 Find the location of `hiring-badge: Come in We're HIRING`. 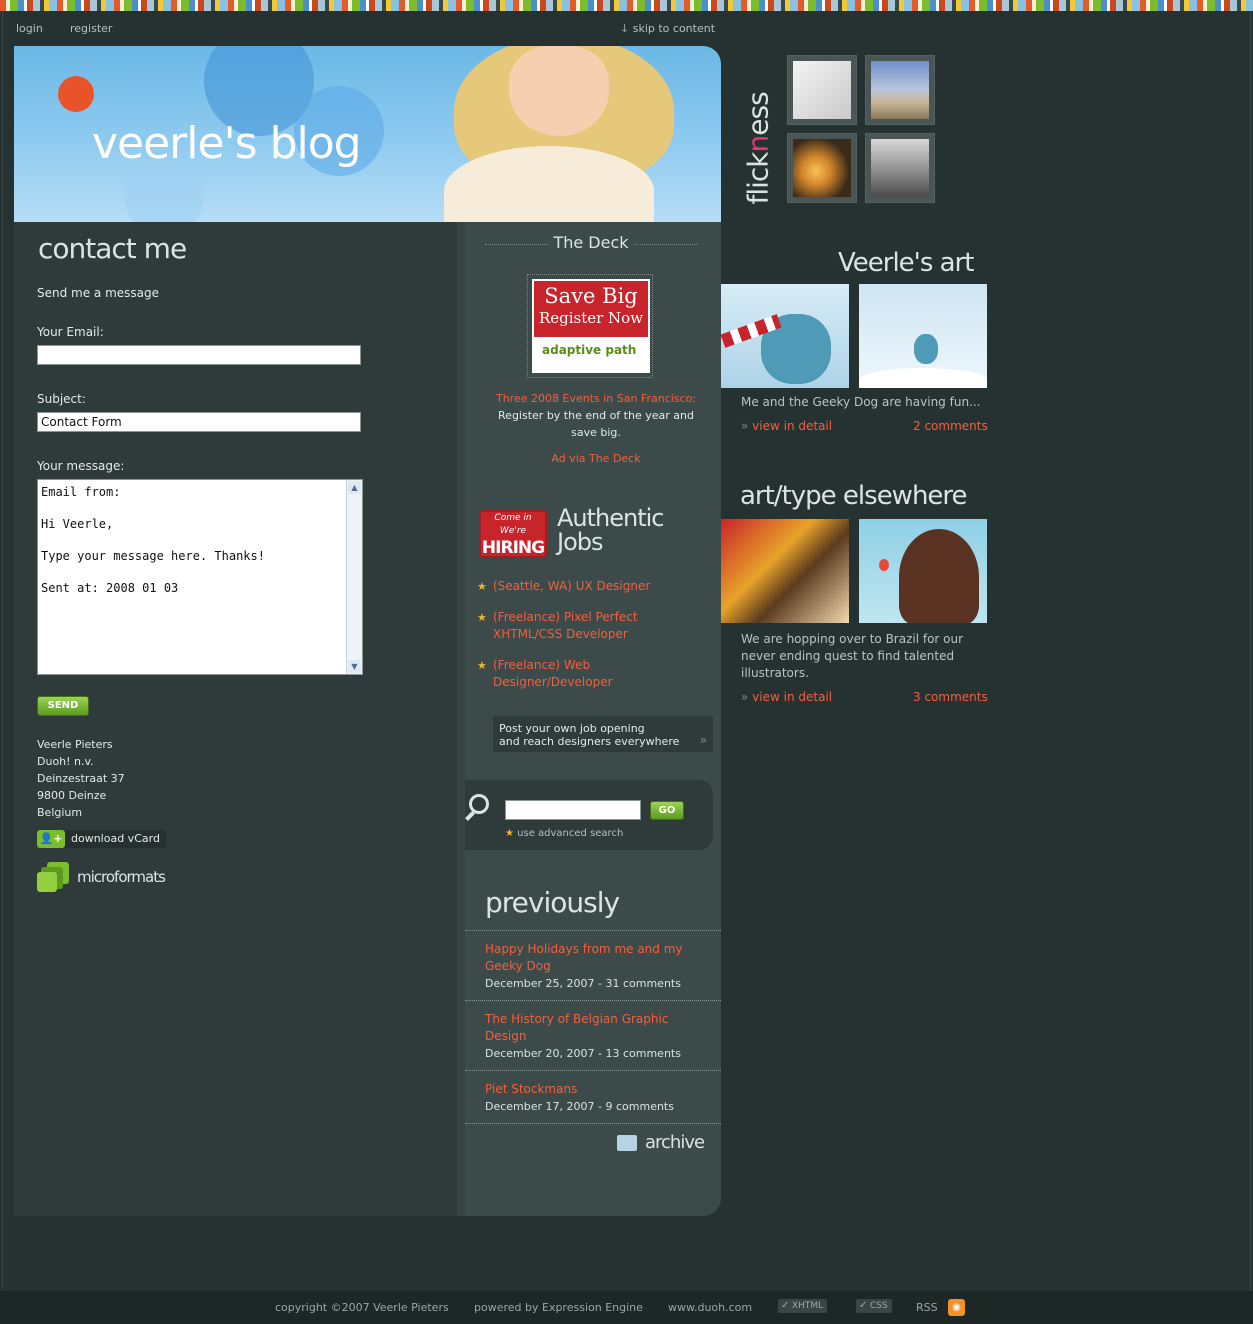

hiring-badge: Come in We're HIRING is located at coordinates (513, 534).